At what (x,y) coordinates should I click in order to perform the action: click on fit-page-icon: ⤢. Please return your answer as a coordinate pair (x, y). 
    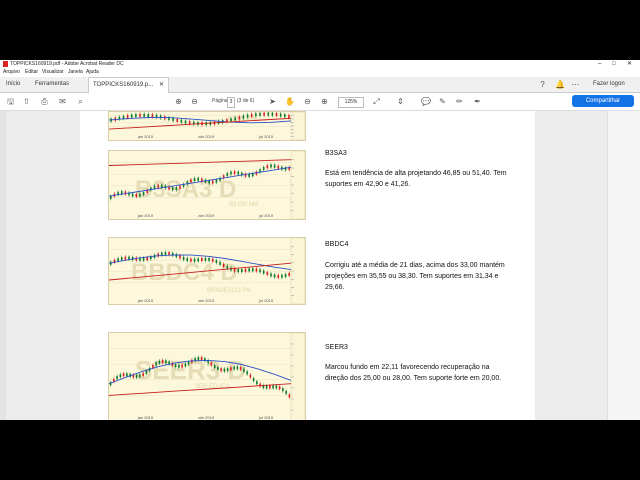
    Looking at the image, I should click on (376, 101).